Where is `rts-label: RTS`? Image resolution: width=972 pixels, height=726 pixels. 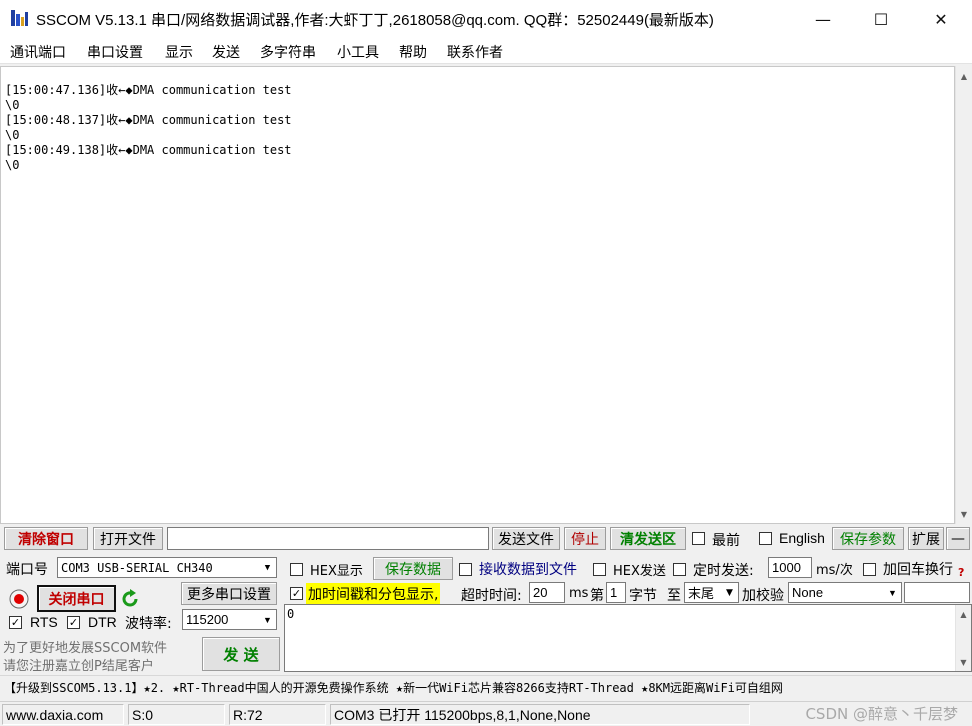
rts-label: RTS is located at coordinates (44, 622).